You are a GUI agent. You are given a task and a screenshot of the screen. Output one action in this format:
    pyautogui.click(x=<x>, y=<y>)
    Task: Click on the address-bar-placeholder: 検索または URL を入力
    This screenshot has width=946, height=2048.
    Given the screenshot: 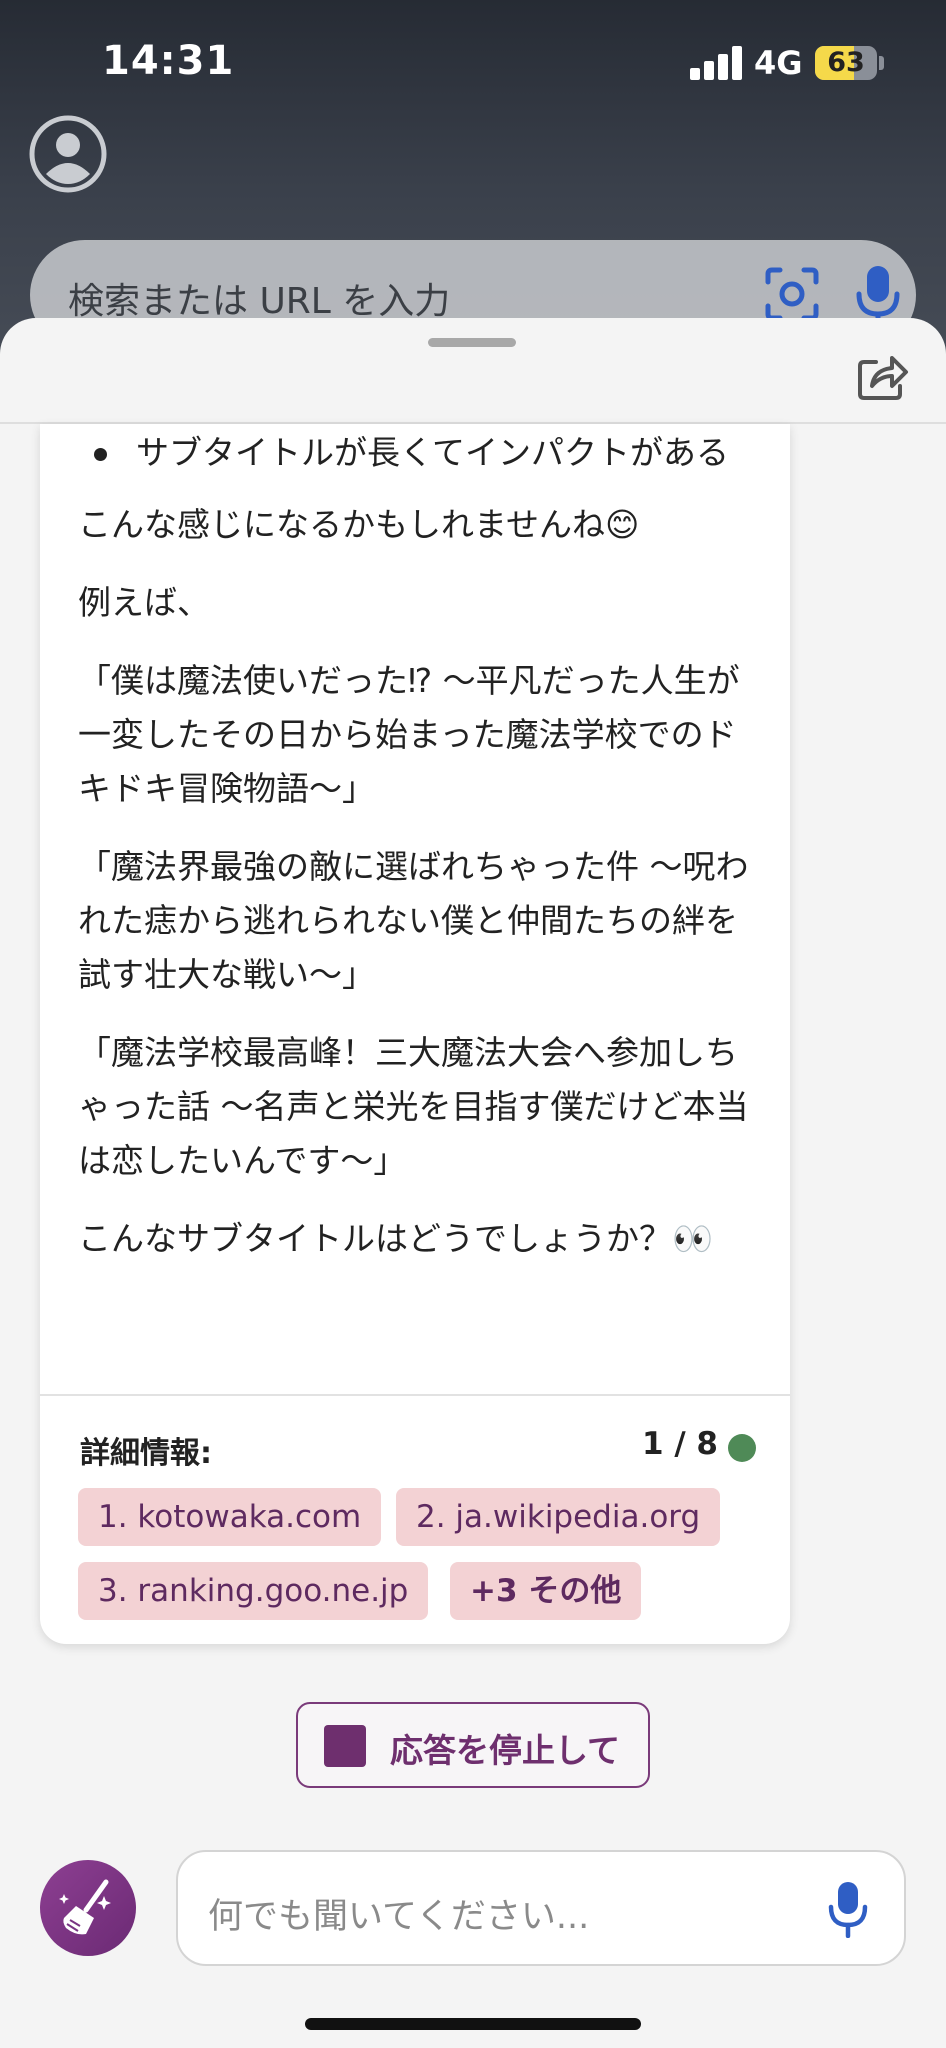 What is the action you would take?
    pyautogui.click(x=259, y=301)
    